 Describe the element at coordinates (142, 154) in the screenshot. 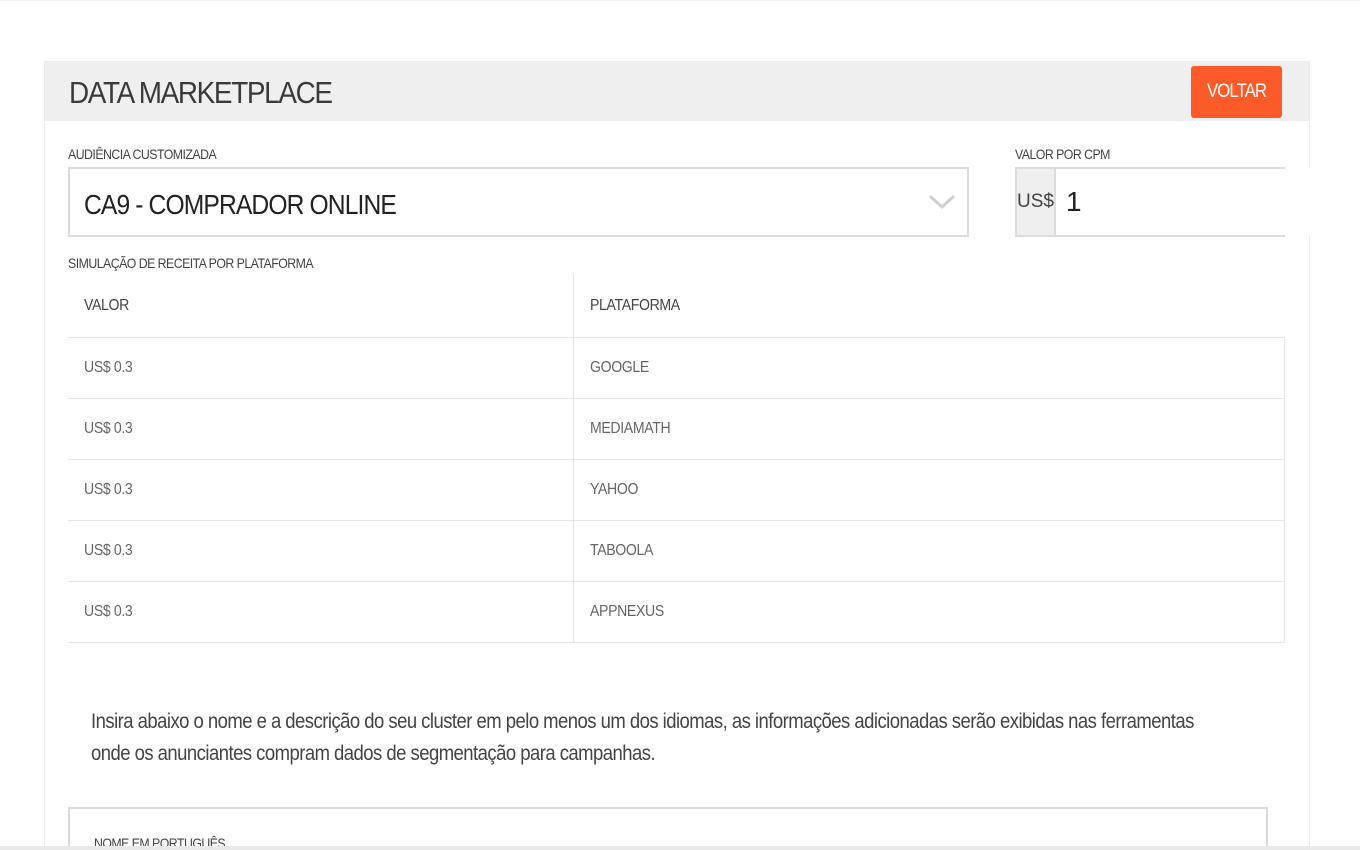

I see `audience-label: AUDIÊNCIA CUSTOMIZADA` at that location.